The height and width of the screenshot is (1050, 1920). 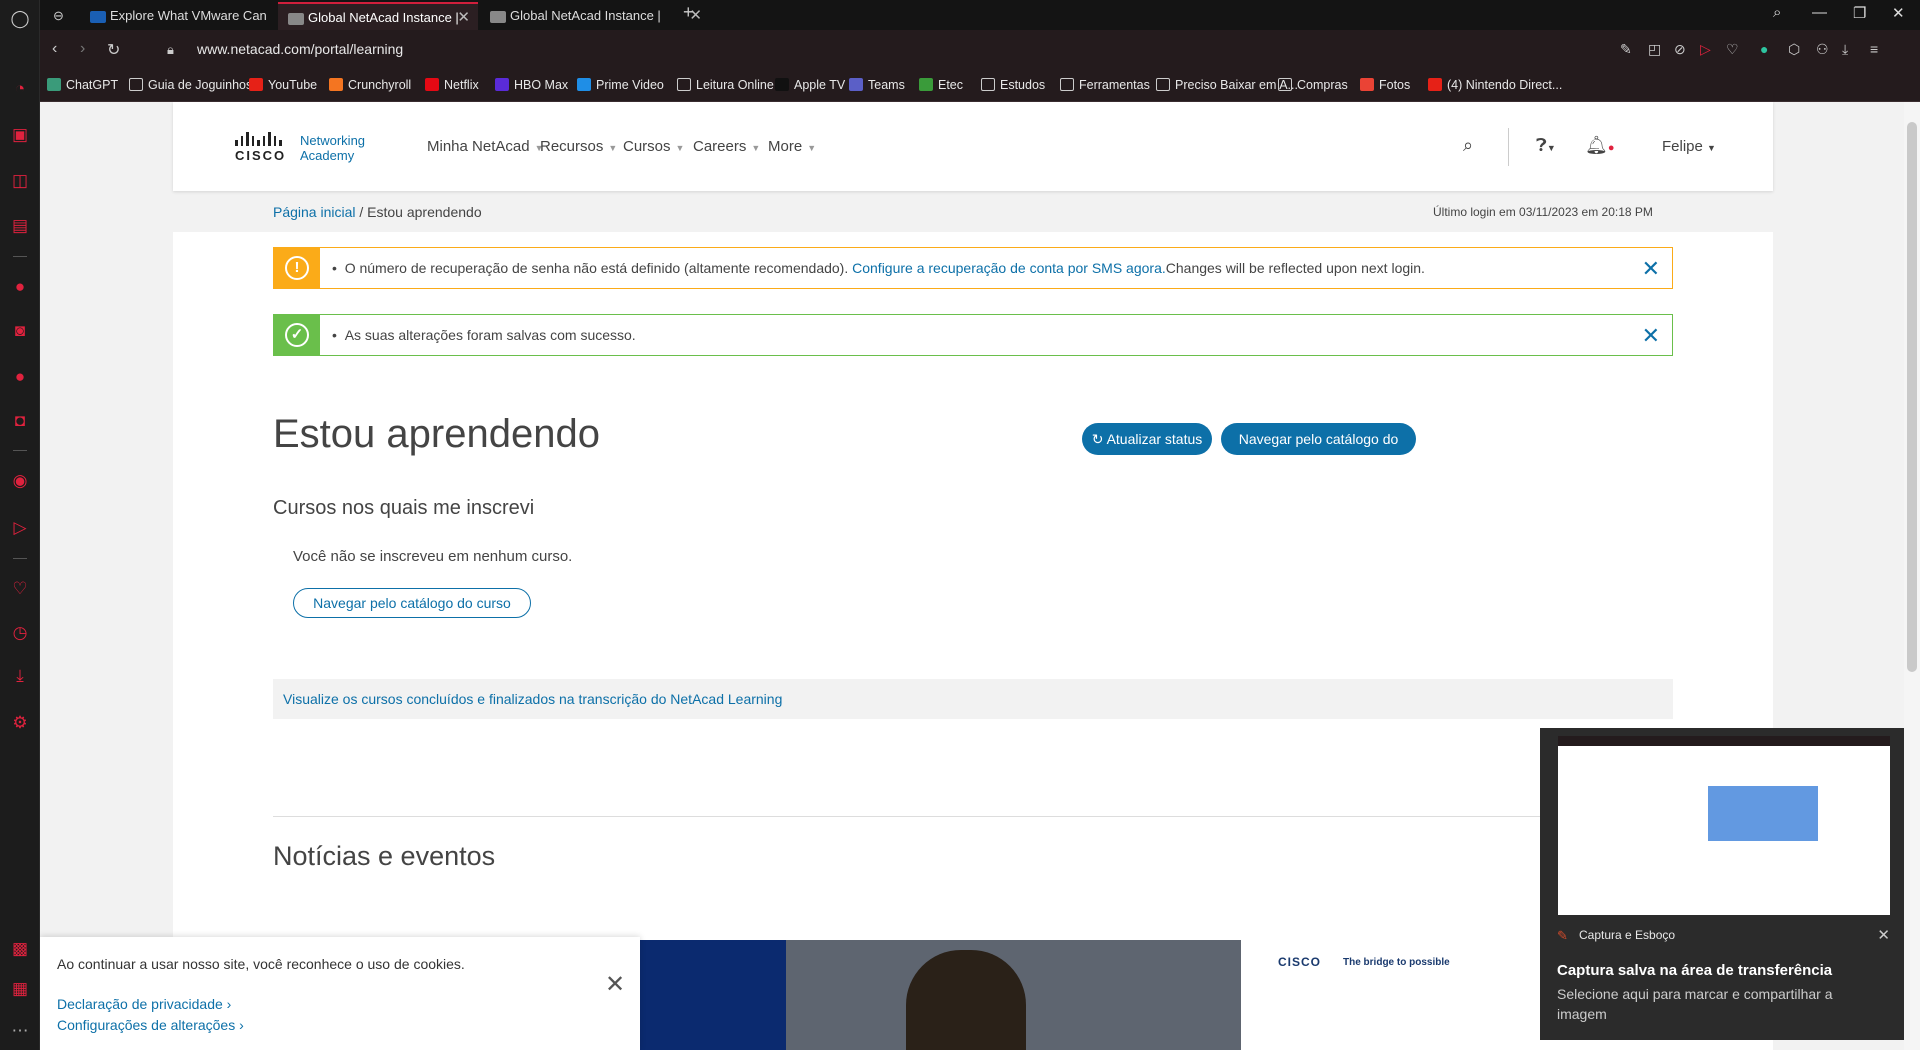 What do you see at coordinates (20, 421) in the screenshot?
I see `discord-icon: ◘` at bounding box center [20, 421].